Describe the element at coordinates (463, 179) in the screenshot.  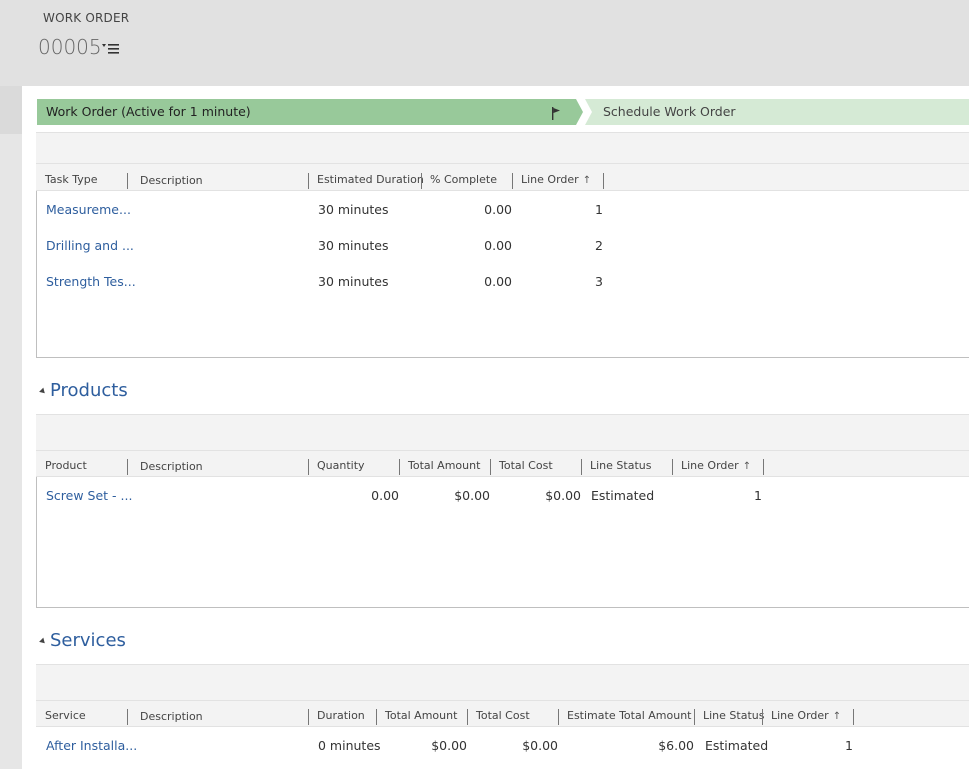
I see `col-percent-complete: % Complete` at that location.